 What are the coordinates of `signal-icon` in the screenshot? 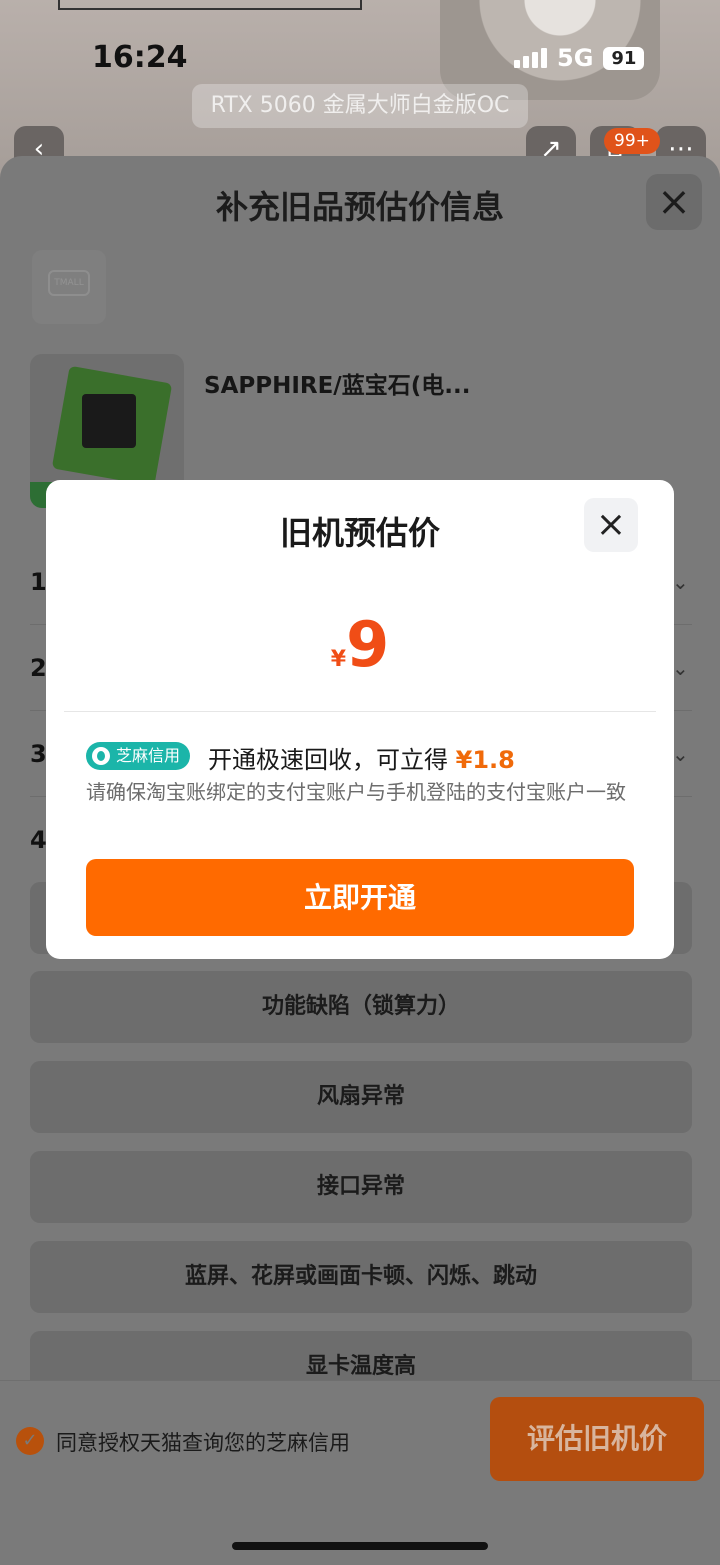 It's located at (530, 58).